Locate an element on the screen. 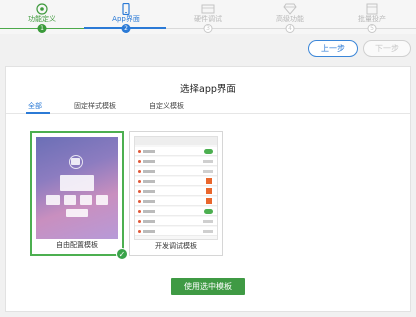 The image size is (416, 317). use-selected-template-button: 使用选中模板 is located at coordinates (208, 286).